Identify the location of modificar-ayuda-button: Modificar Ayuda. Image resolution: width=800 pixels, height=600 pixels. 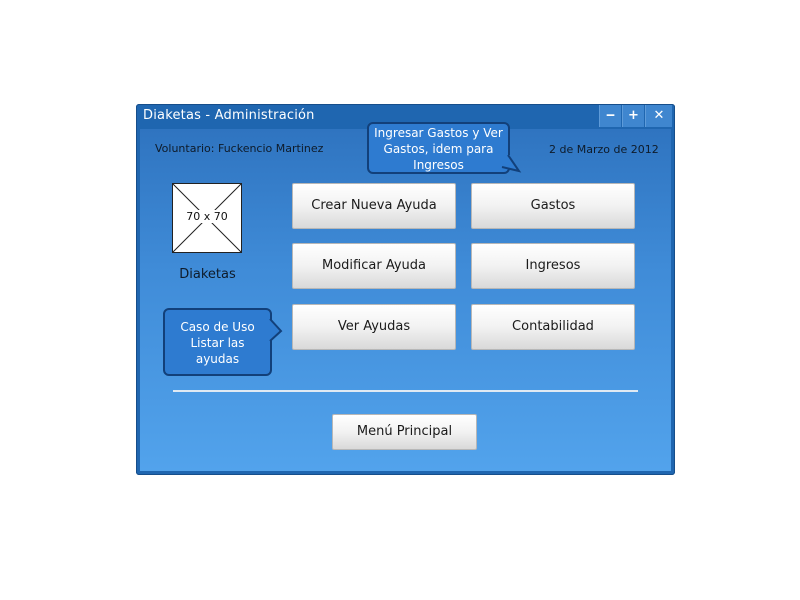
(374, 266).